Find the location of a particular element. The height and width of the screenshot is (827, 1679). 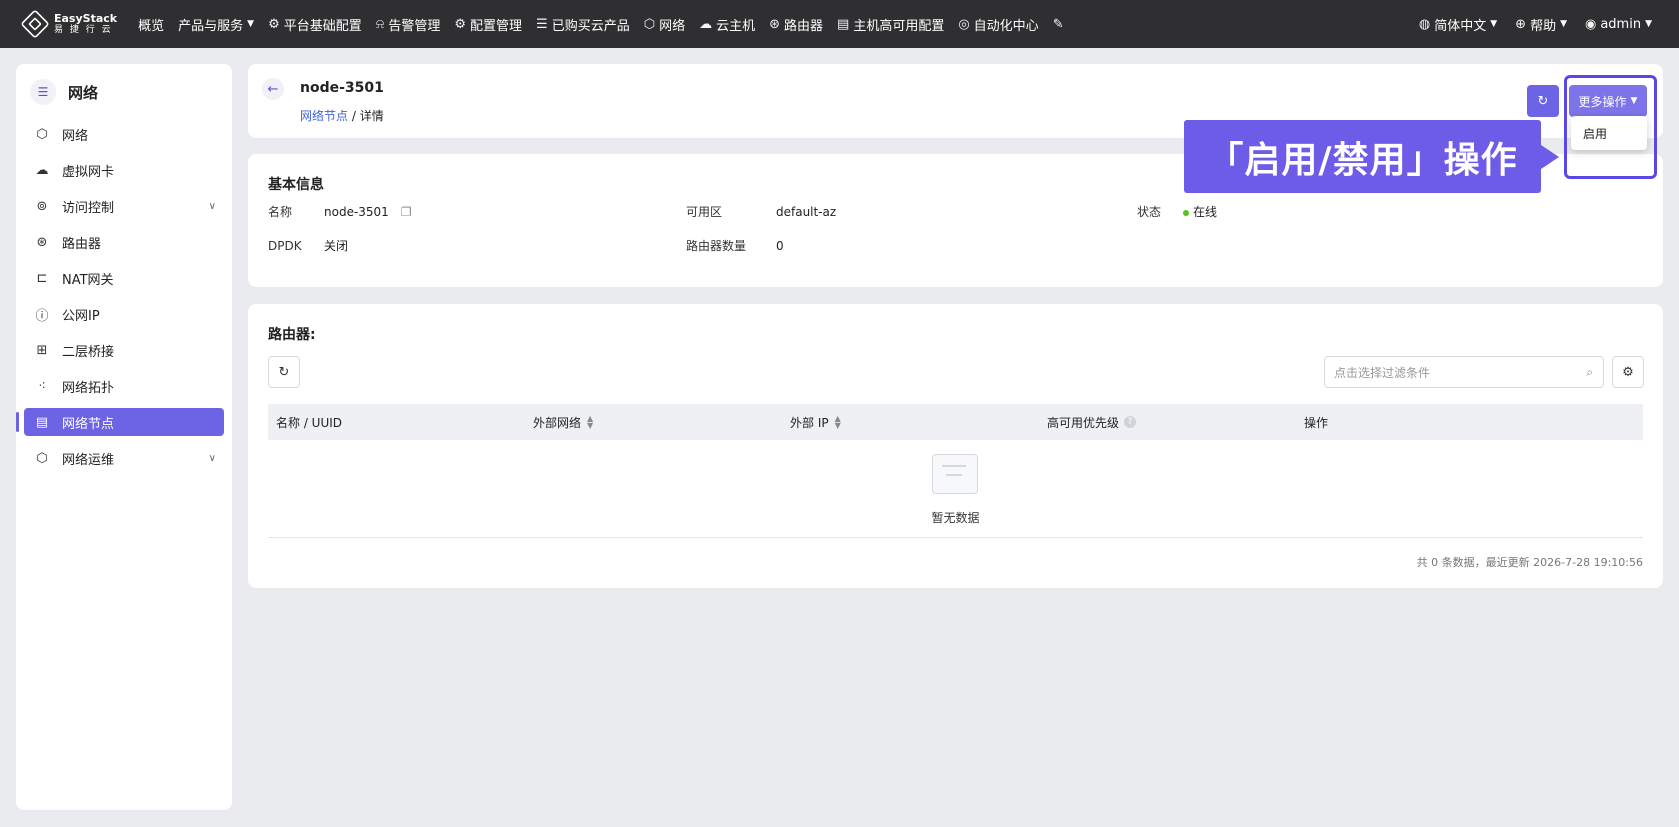

dpdk-field: DPDK 关闭 is located at coordinates (308, 245).